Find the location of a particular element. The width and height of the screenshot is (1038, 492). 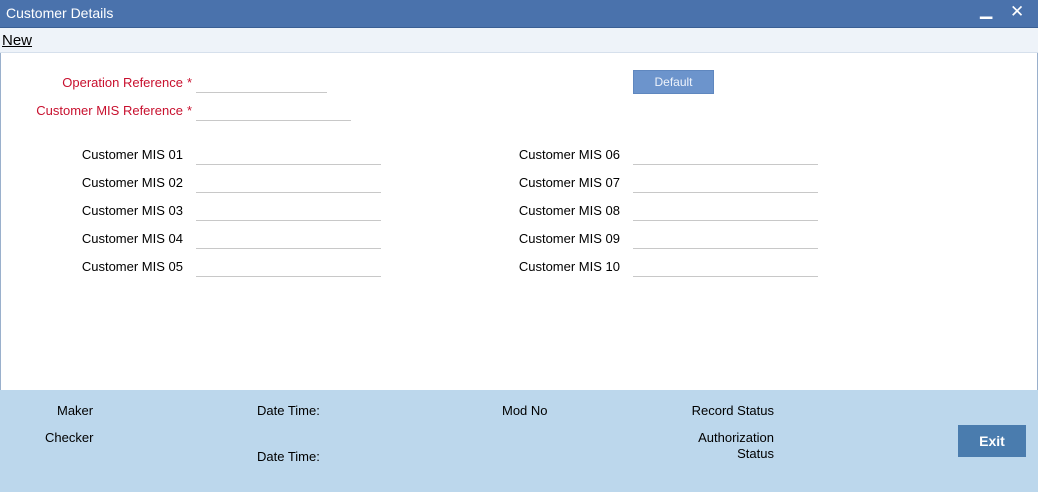

record-status-label: Record Status is located at coordinates (732, 410).